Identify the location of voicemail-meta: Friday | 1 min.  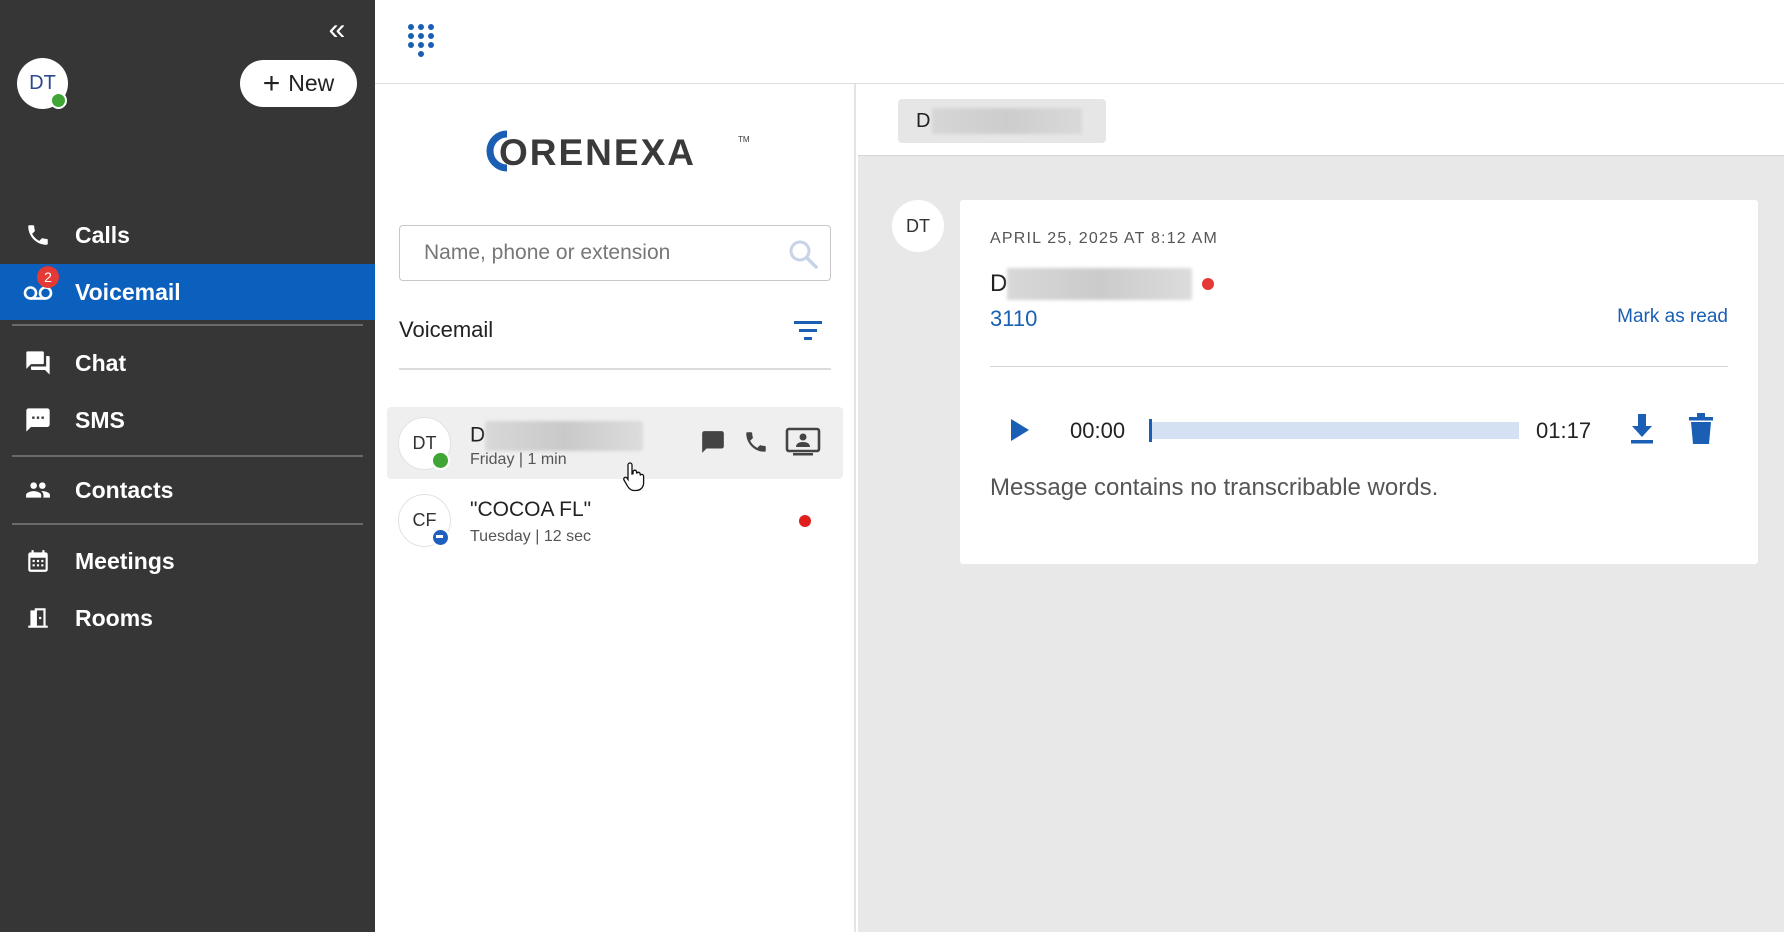
(518, 459).